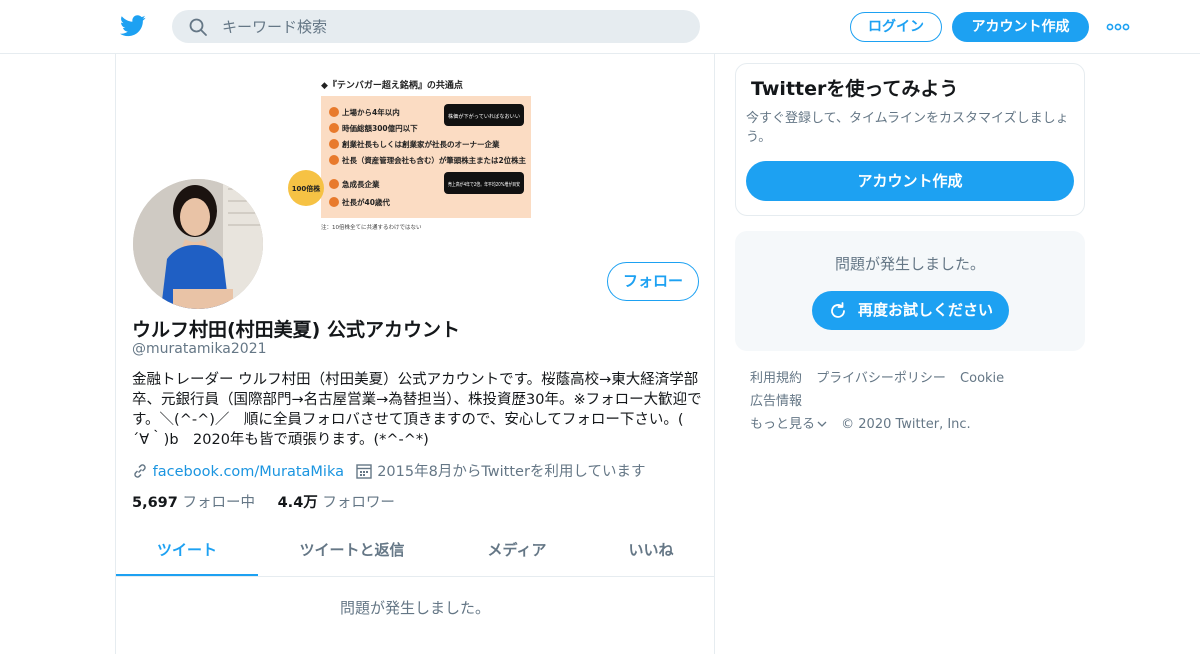  What do you see at coordinates (855, 89) in the screenshot?
I see `promo-title: Twitterを使ってみよう` at bounding box center [855, 89].